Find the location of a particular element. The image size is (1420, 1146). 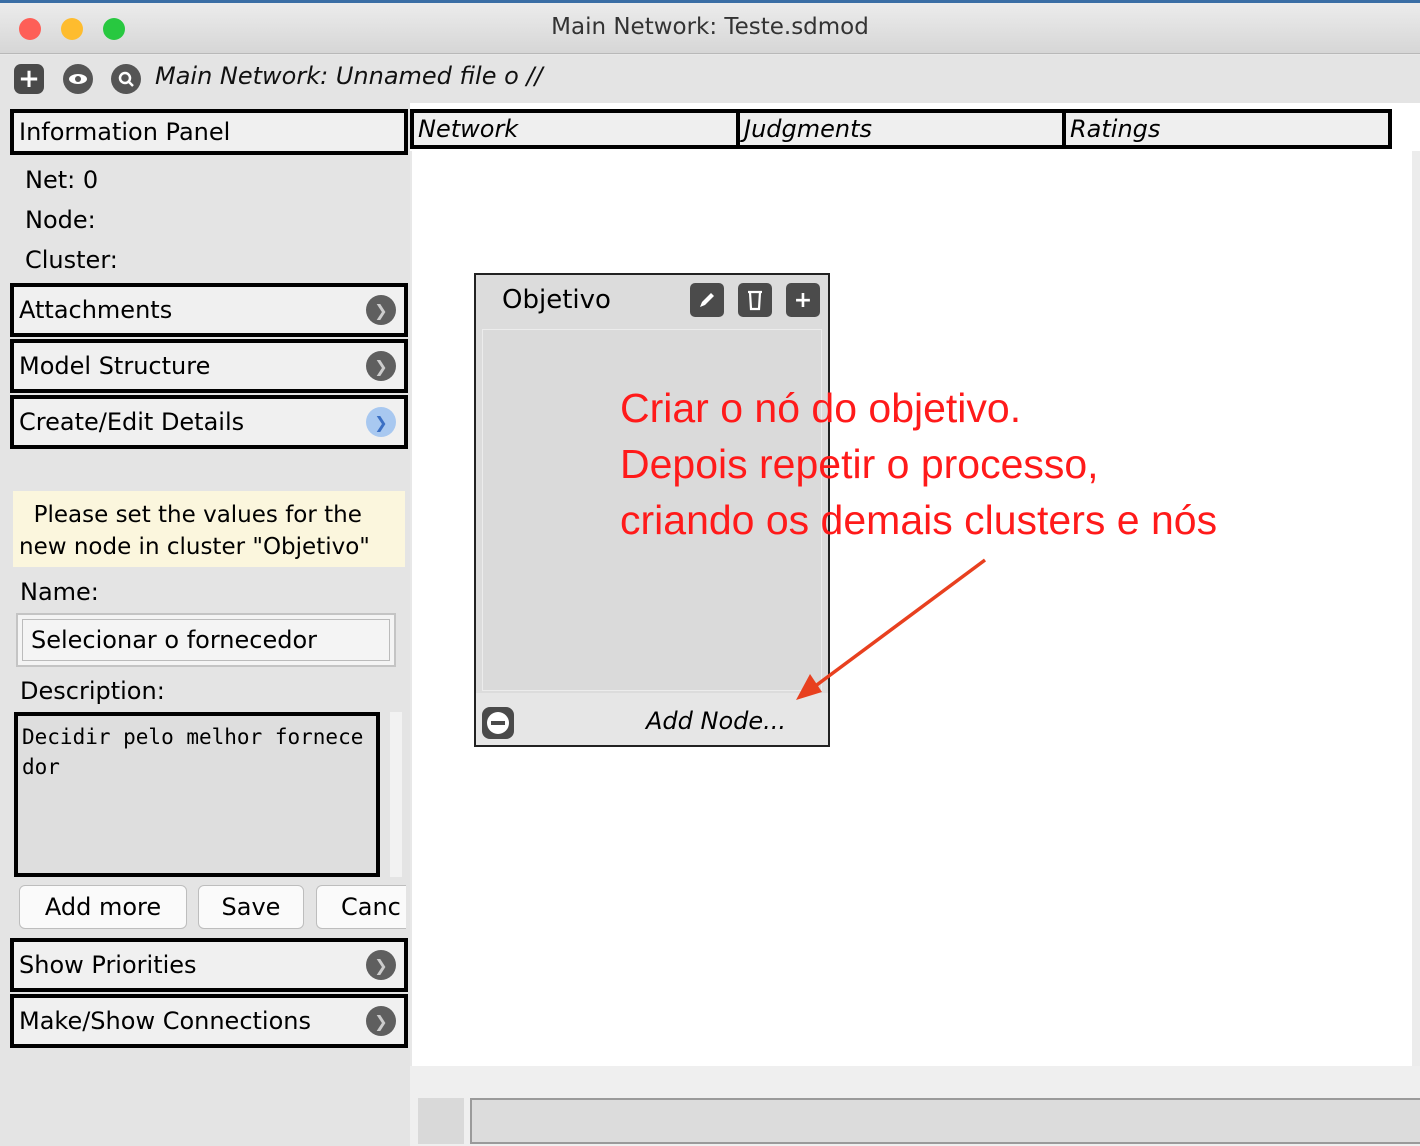

name-field: Selecionar o fornecedor is located at coordinates (206, 640).